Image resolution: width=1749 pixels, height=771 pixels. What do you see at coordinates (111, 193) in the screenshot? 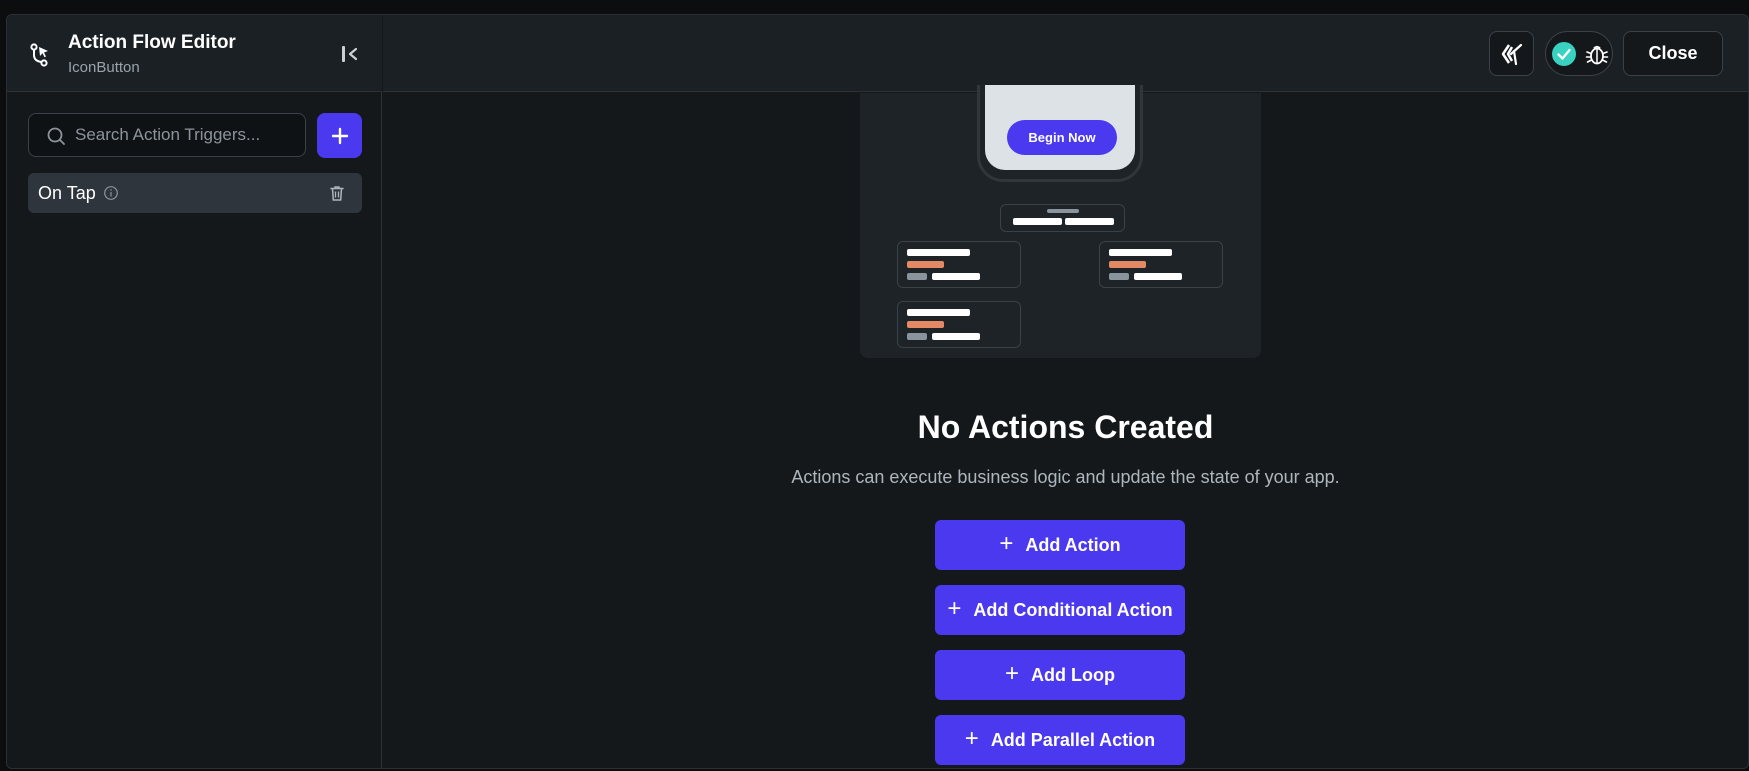
I see `info-icon` at bounding box center [111, 193].